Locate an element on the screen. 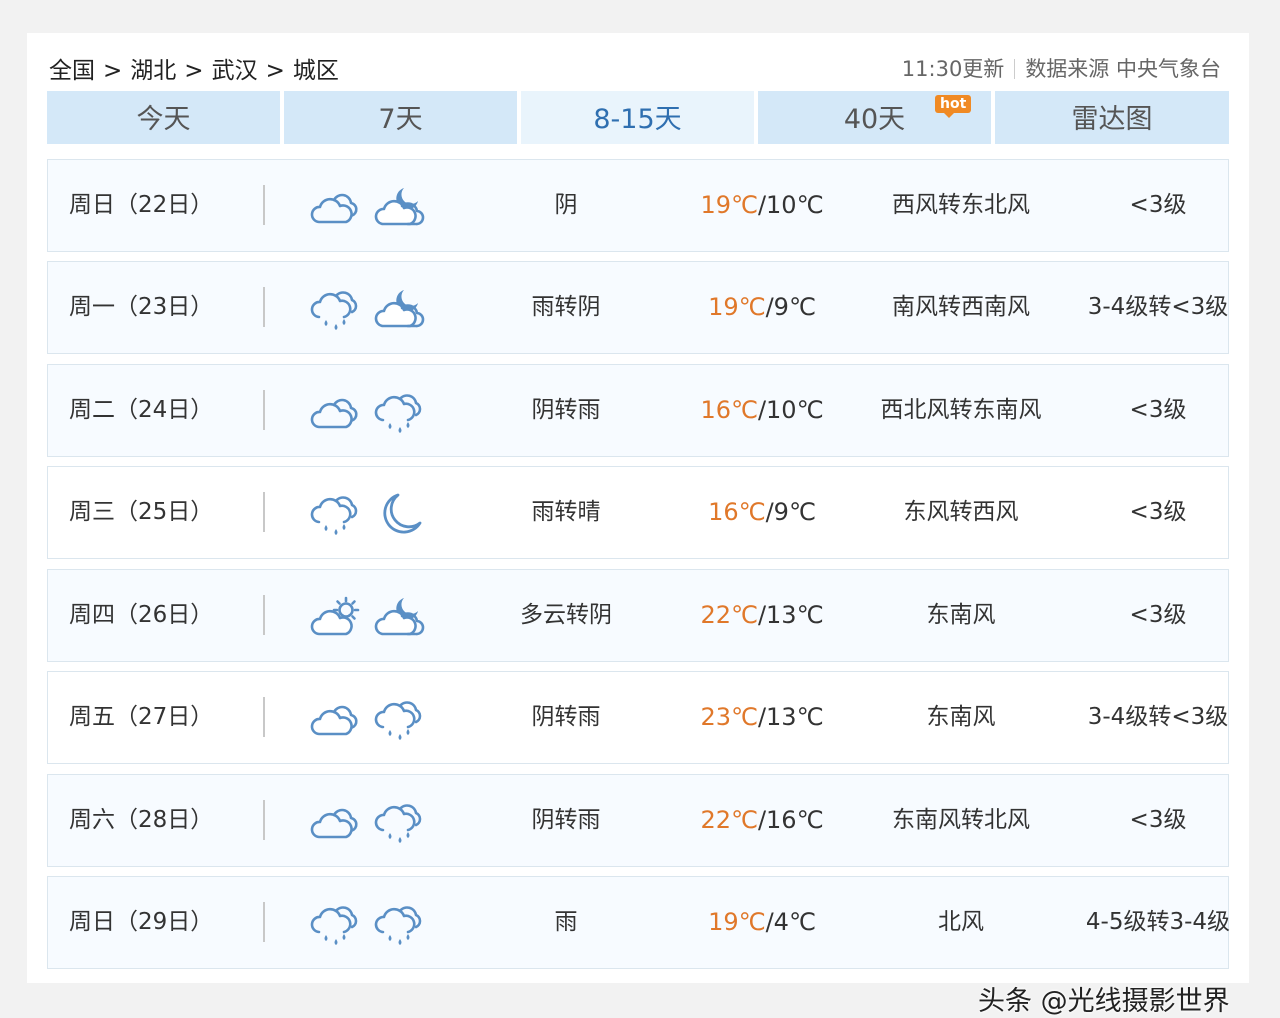  moon-icon is located at coordinates (401, 514).